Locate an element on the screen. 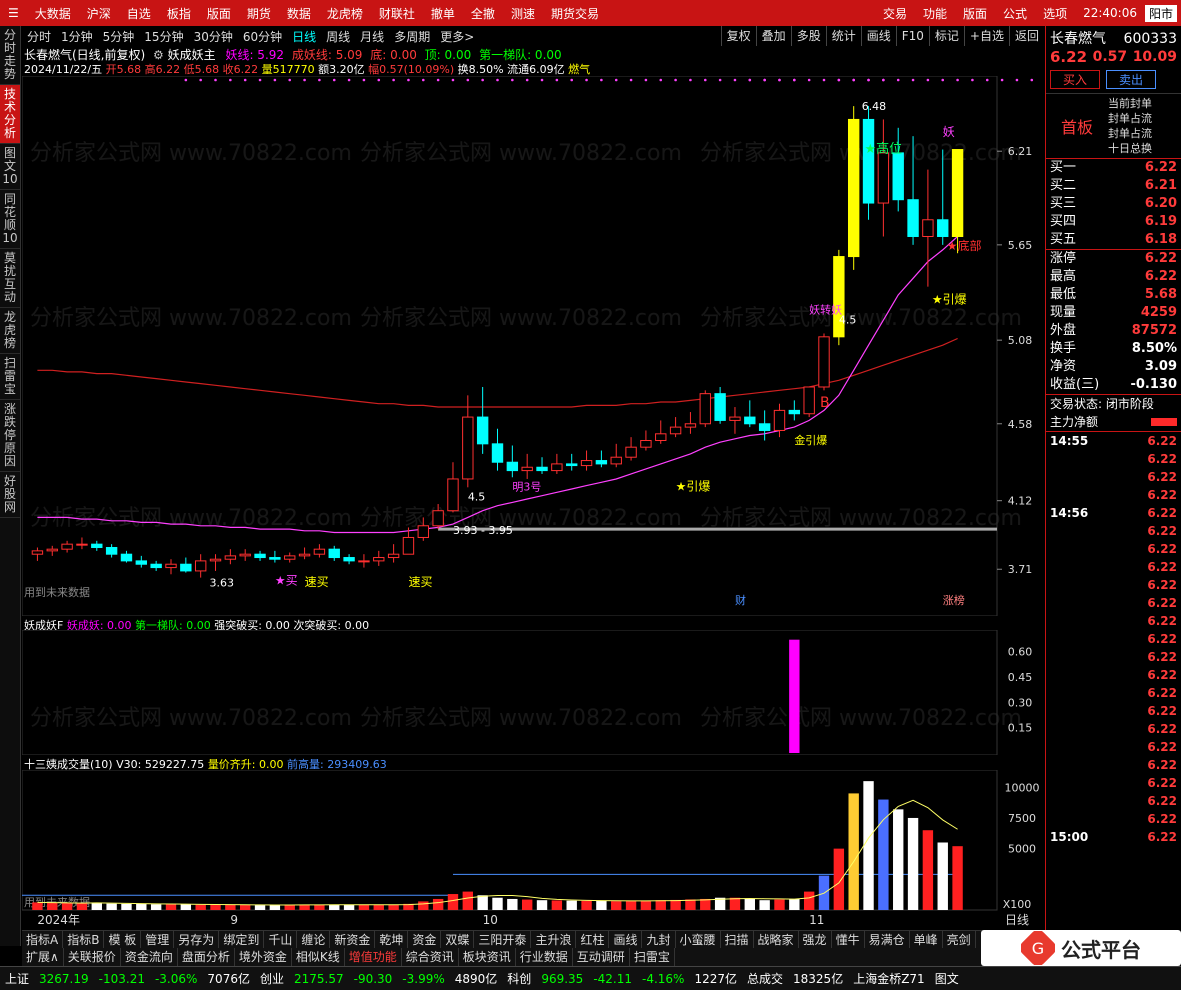 This screenshot has height=990, width=1181. bid-row: 买二 6.21 is located at coordinates (1113, 186).